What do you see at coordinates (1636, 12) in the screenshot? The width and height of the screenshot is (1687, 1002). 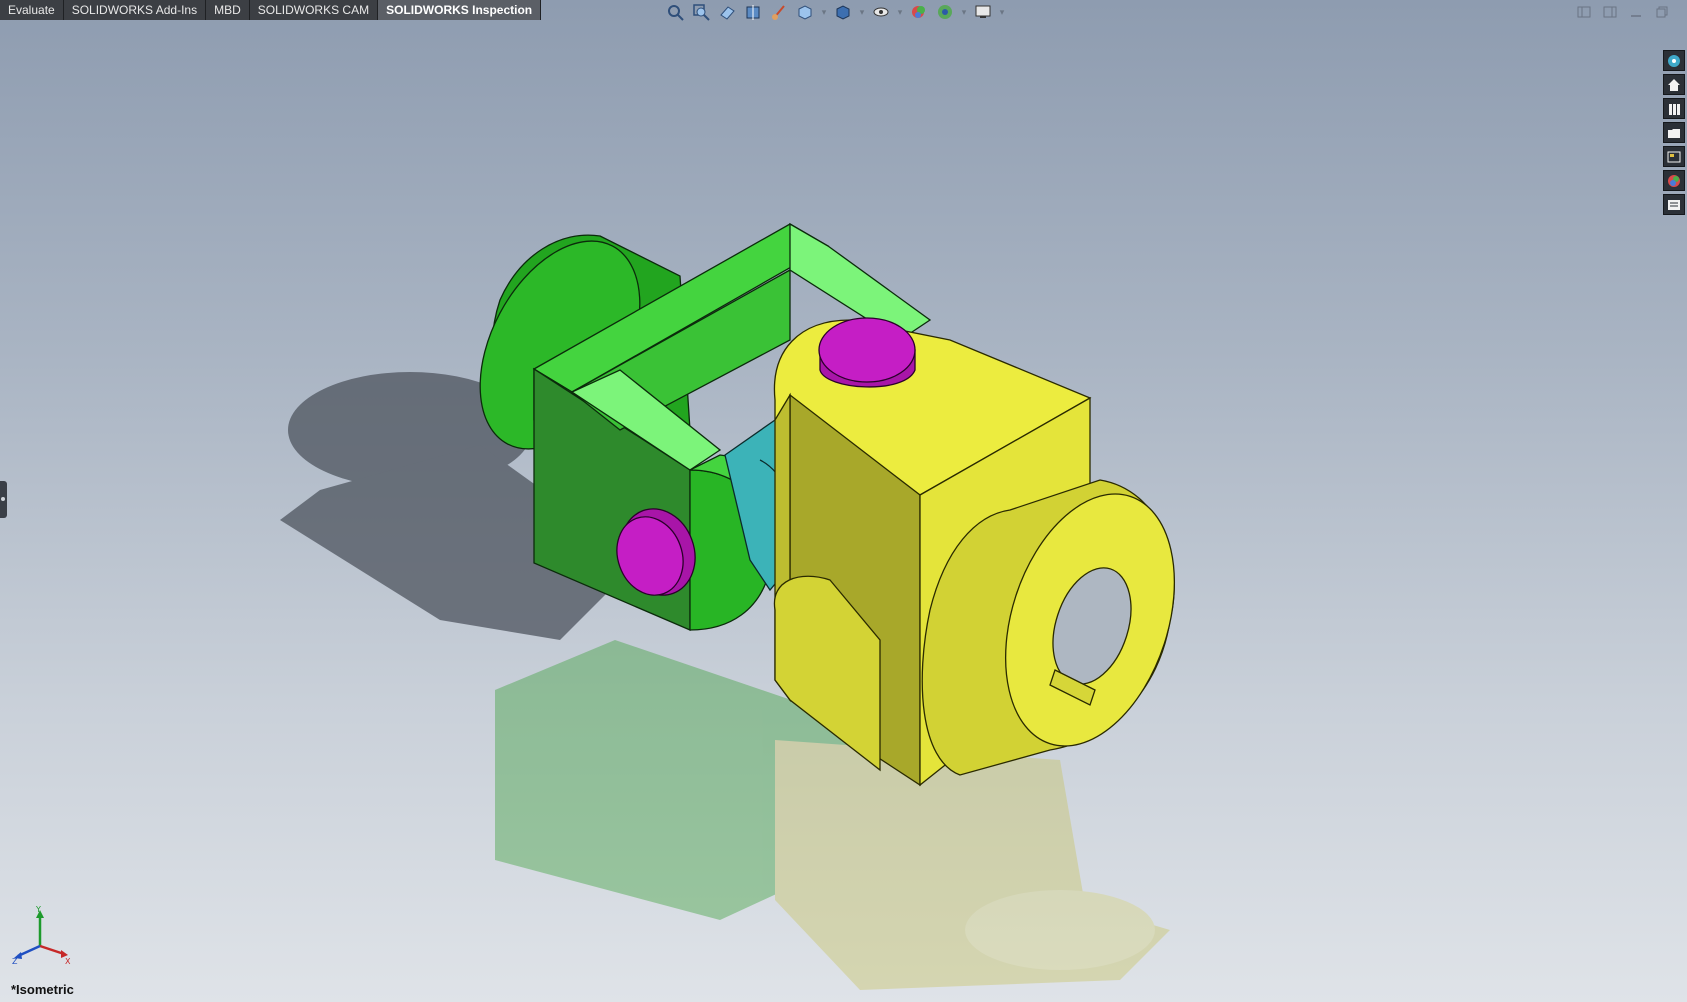 I see `minimize-icon` at bounding box center [1636, 12].